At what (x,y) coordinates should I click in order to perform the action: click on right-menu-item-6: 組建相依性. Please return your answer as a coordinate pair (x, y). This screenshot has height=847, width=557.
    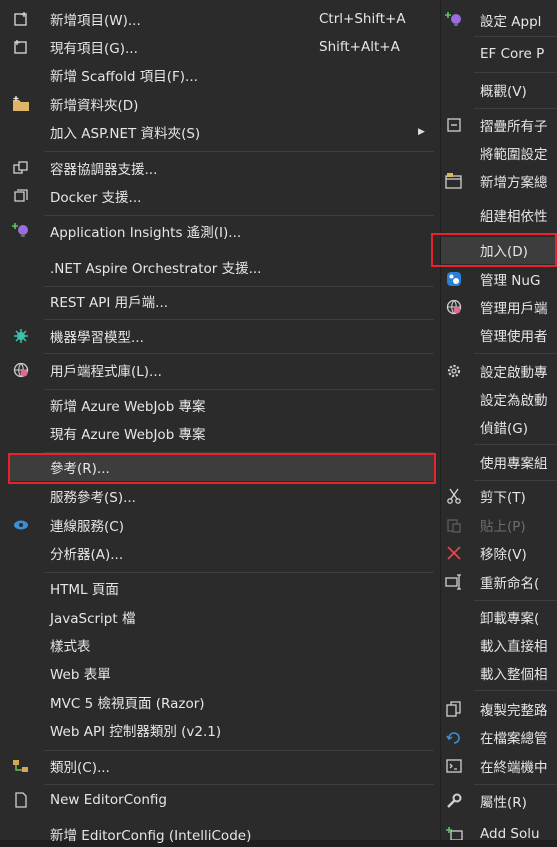
    Looking at the image, I should click on (499, 215).